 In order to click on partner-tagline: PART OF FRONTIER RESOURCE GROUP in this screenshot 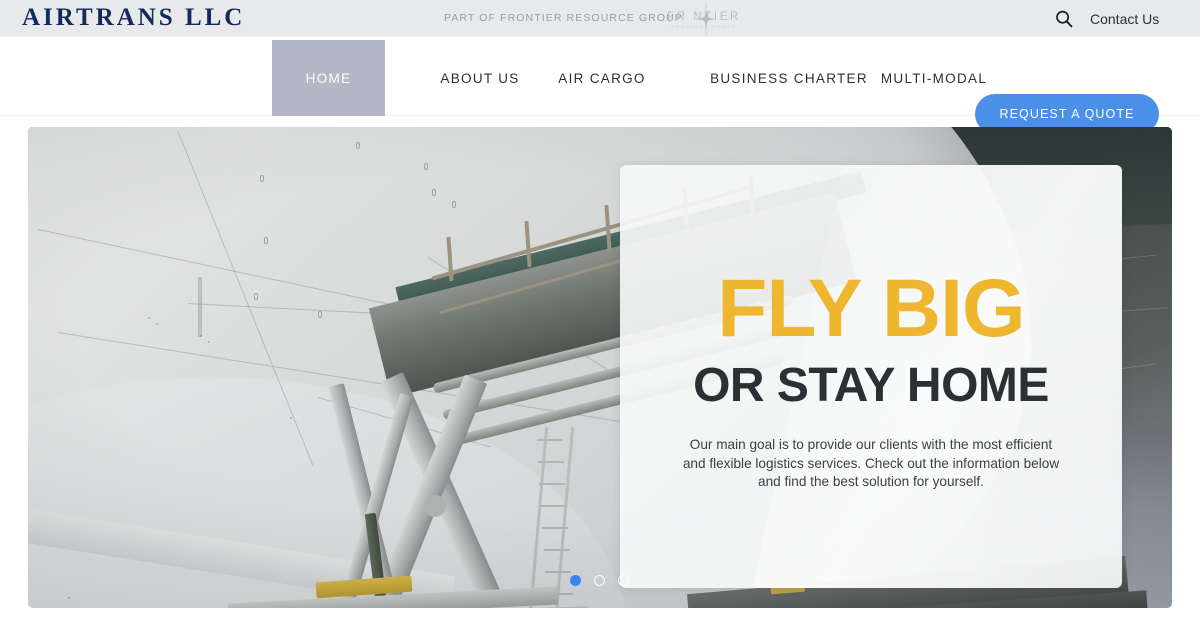, I will do `click(563, 18)`.